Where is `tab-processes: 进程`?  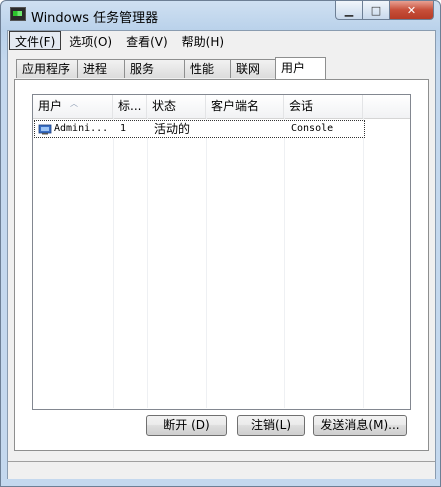 tab-processes: 进程 is located at coordinates (101, 68).